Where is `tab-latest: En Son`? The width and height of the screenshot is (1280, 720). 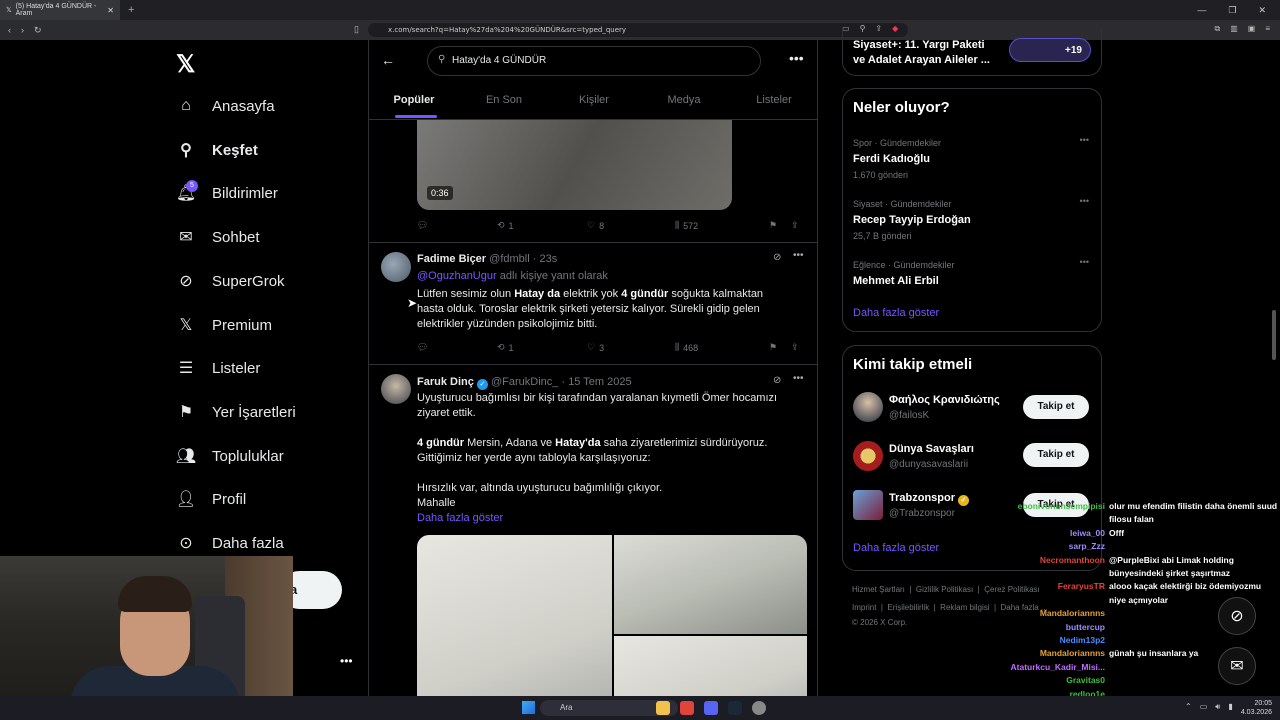
tab-latest: En Son is located at coordinates (504, 104).